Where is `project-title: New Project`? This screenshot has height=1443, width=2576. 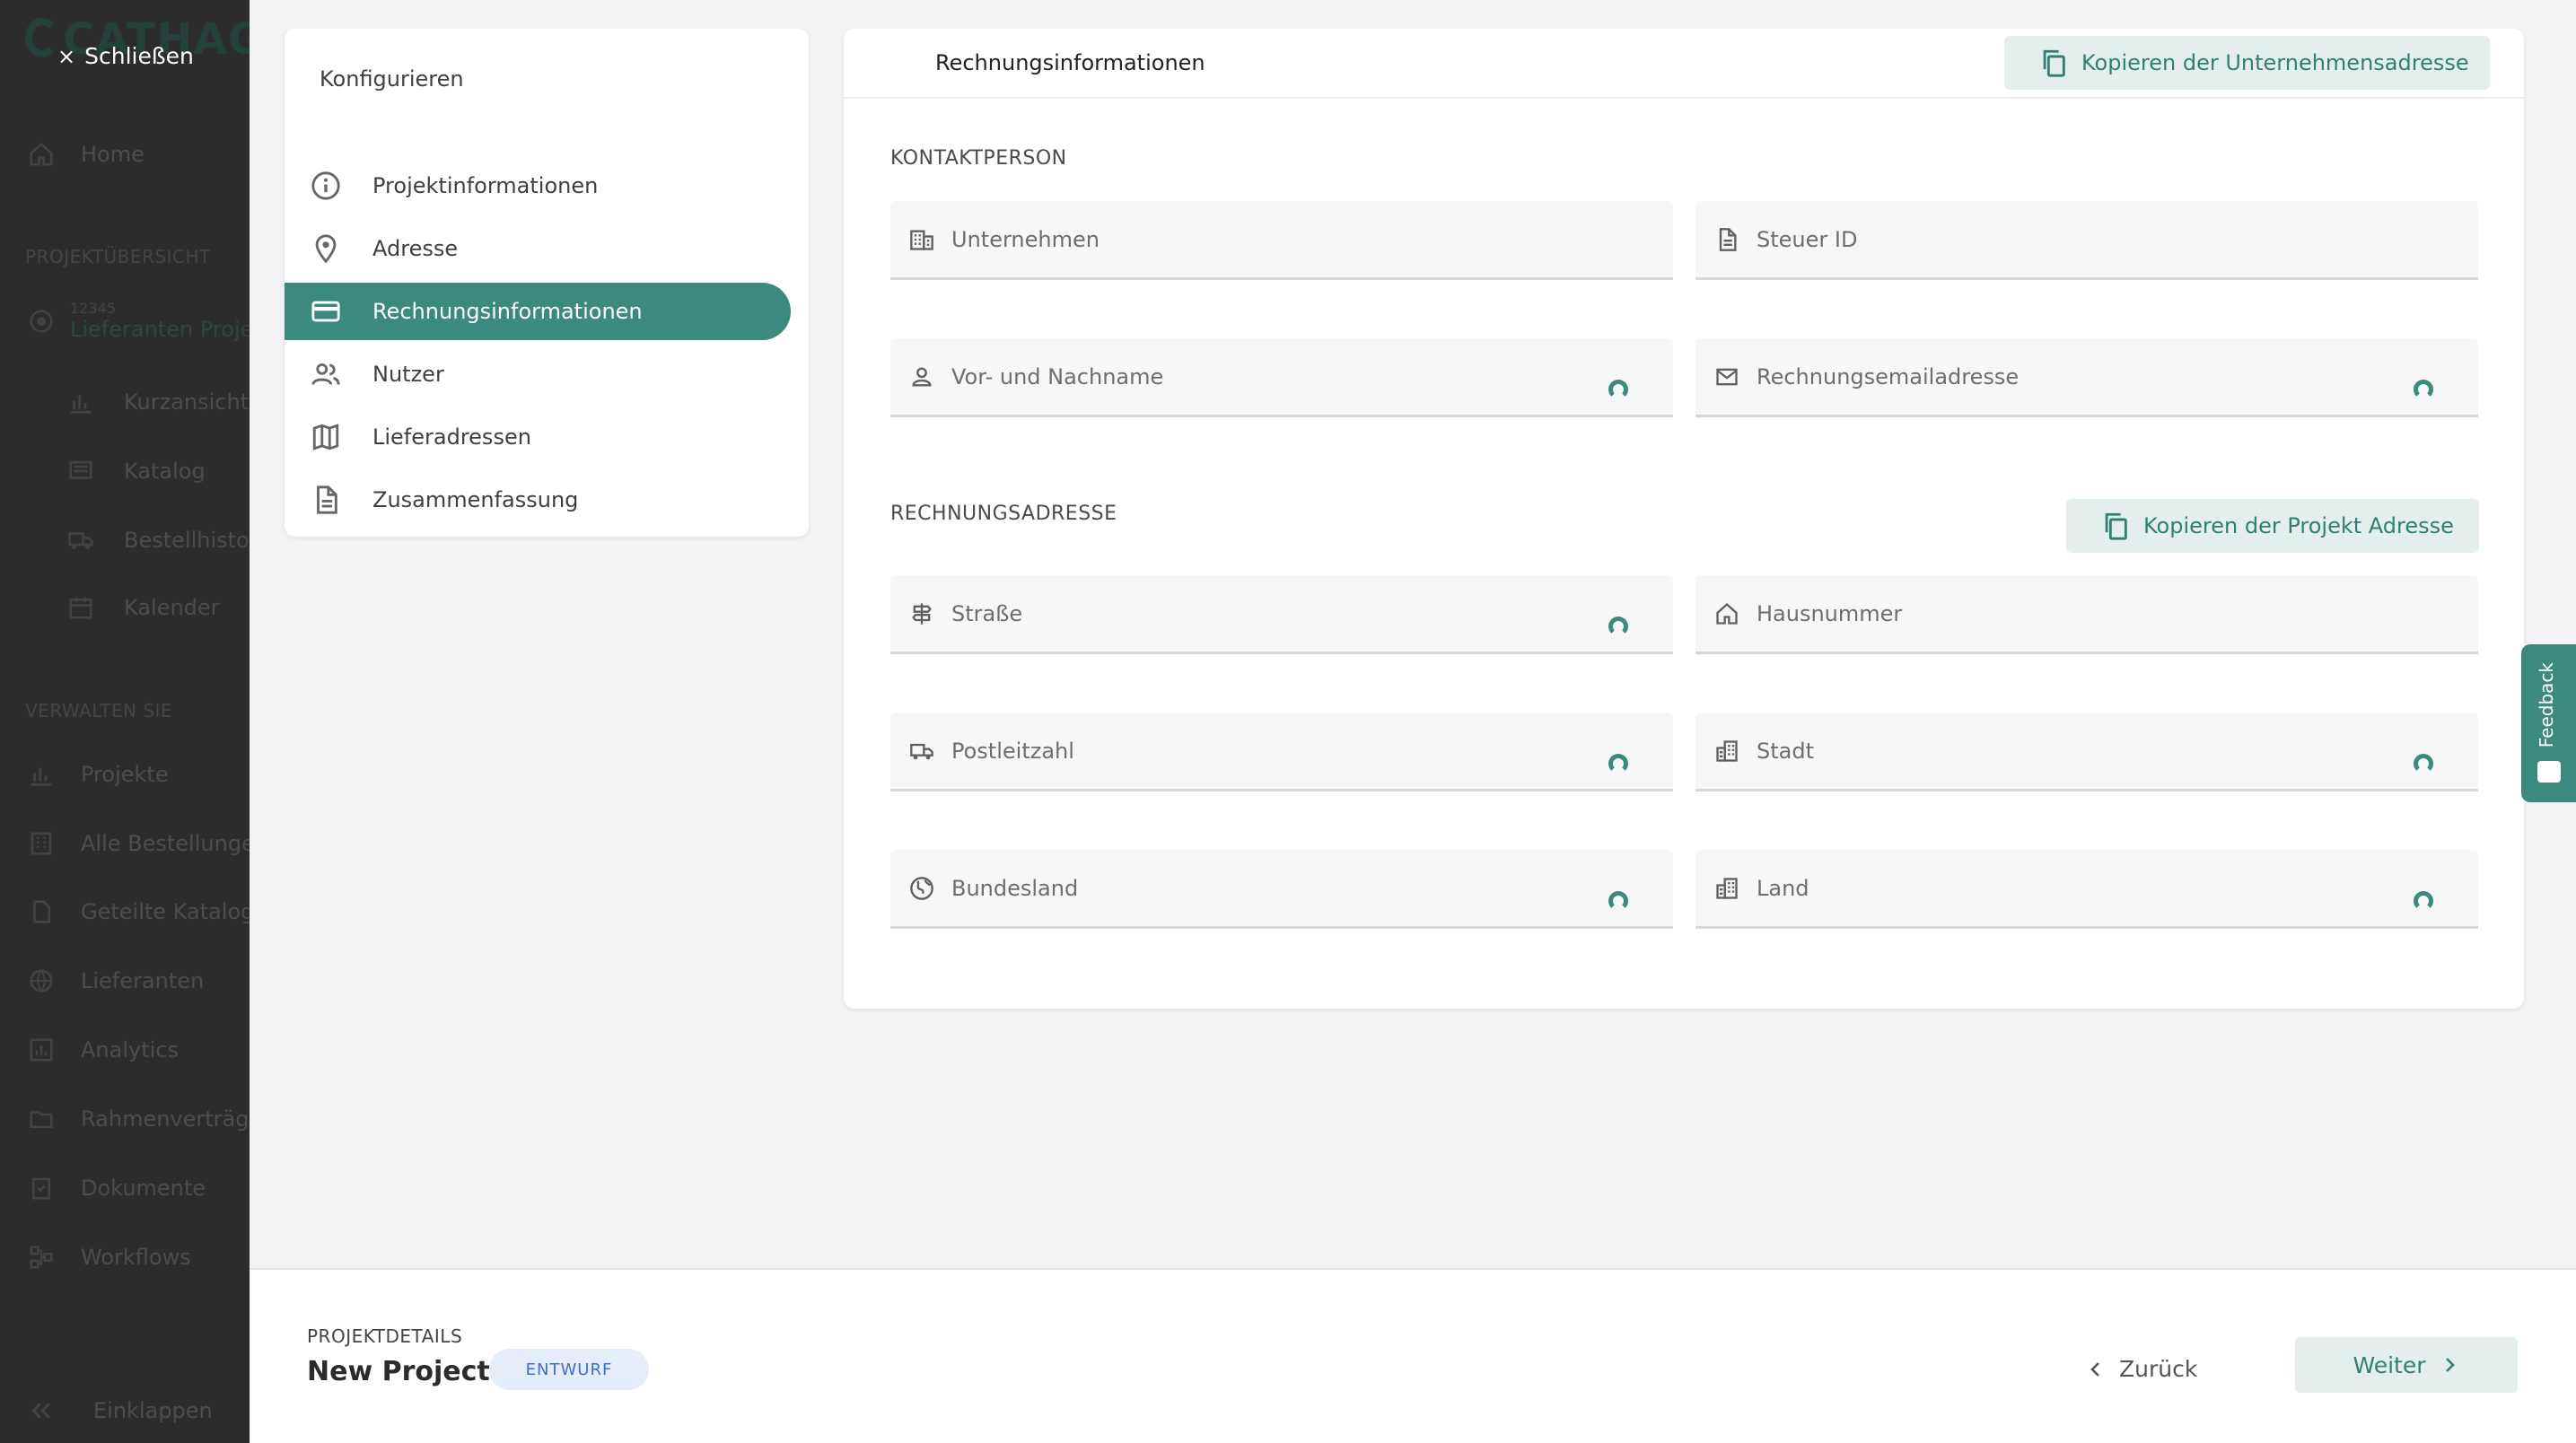 project-title: New Project is located at coordinates (398, 1371).